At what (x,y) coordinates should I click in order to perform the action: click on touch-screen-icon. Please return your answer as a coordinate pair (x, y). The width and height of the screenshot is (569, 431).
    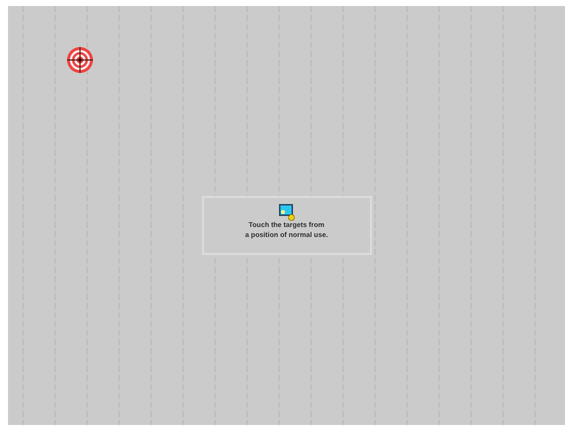
    Looking at the image, I should click on (287, 211).